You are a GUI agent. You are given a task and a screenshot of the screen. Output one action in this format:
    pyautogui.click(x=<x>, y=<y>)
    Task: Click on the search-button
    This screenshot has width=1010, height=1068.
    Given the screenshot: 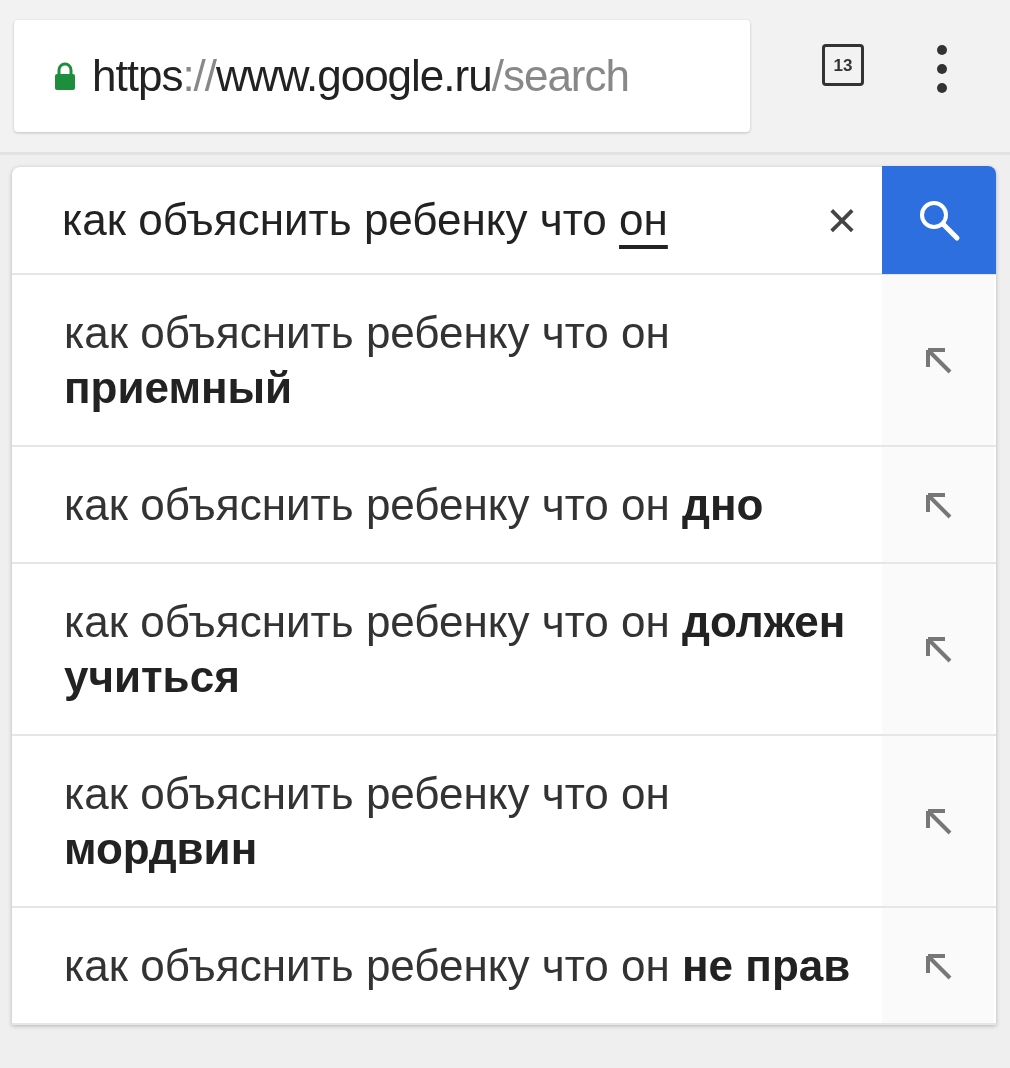 What is the action you would take?
    pyautogui.click(x=939, y=220)
    